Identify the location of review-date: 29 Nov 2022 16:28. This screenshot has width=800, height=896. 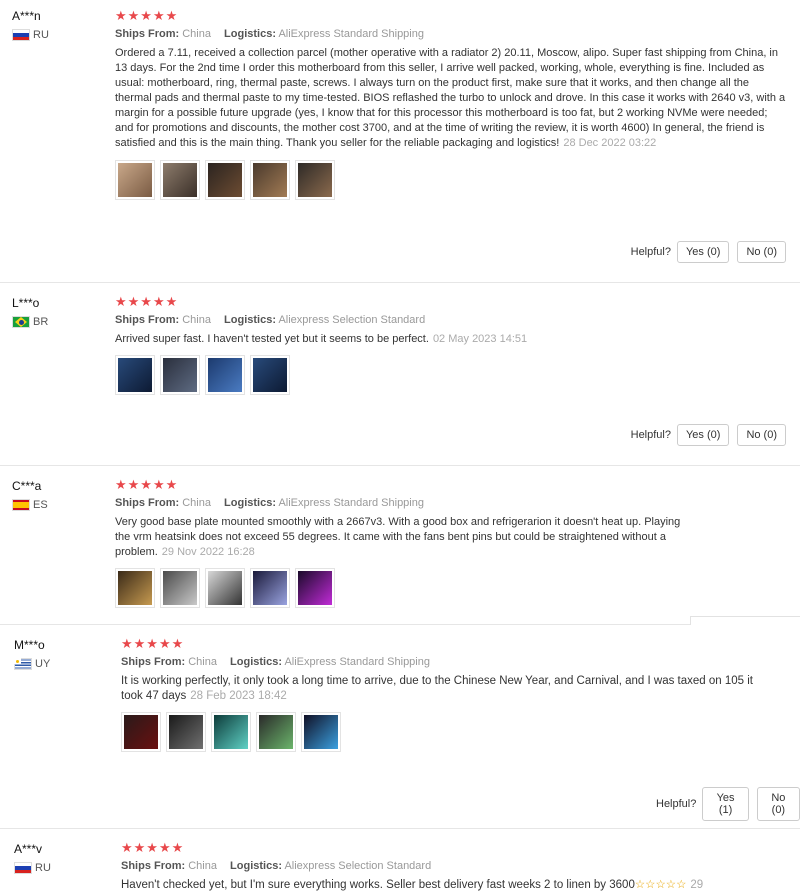
(208, 552).